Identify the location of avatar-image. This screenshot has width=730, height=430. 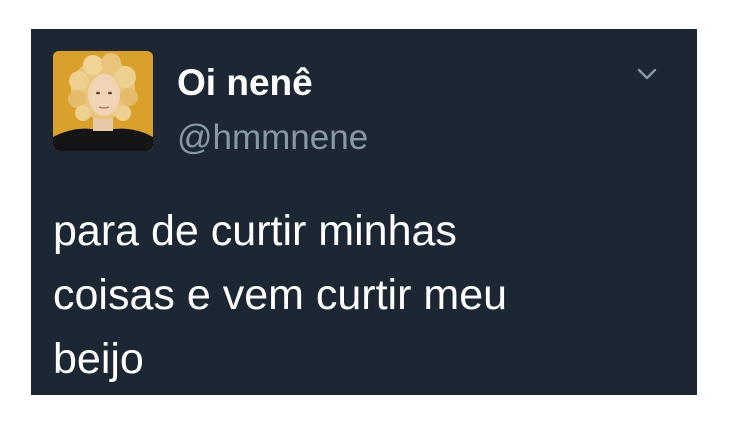
(103, 101).